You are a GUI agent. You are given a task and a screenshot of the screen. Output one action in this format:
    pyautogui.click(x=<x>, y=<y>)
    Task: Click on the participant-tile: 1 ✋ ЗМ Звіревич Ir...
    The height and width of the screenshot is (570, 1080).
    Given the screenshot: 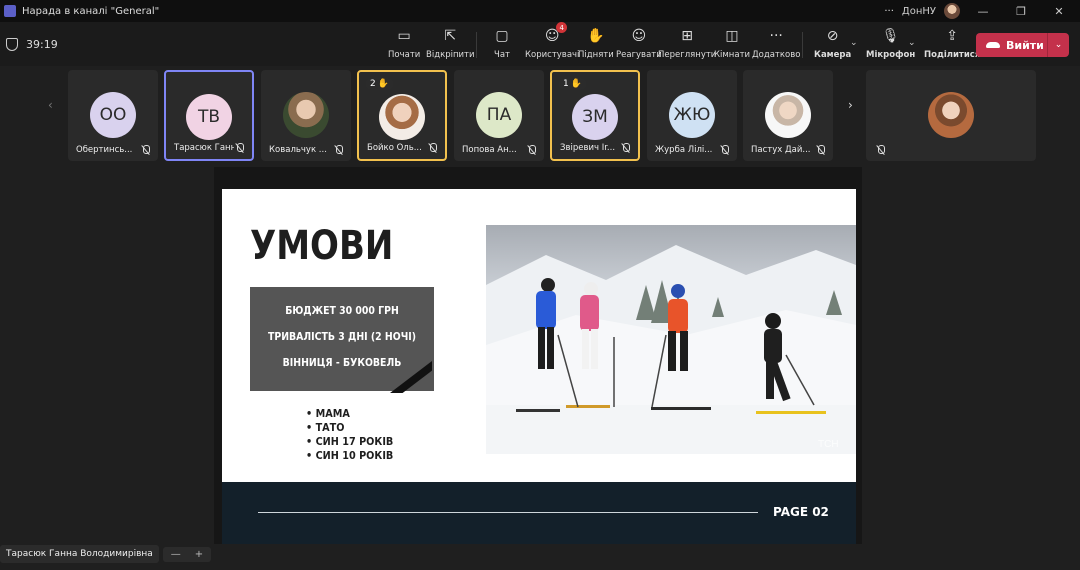 What is the action you would take?
    pyautogui.click(x=595, y=115)
    